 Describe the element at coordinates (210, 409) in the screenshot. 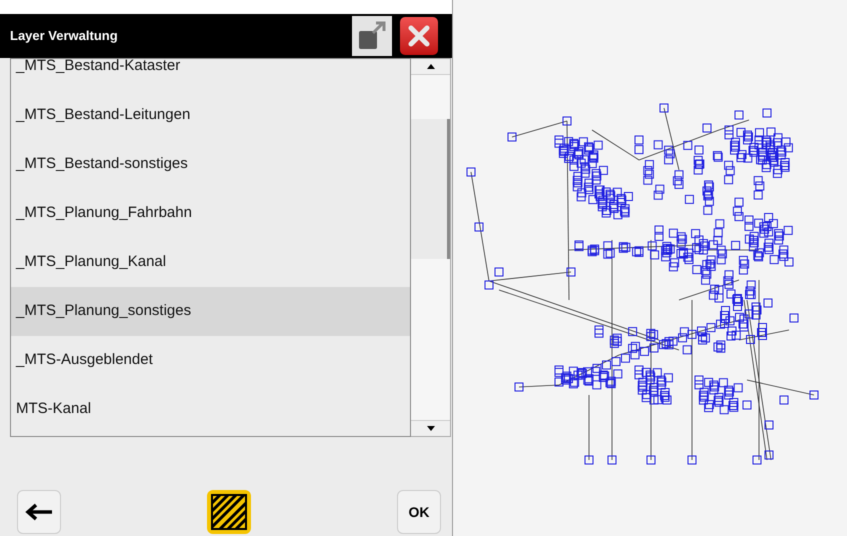

I see `layer-item: MTS-Kanal` at that location.